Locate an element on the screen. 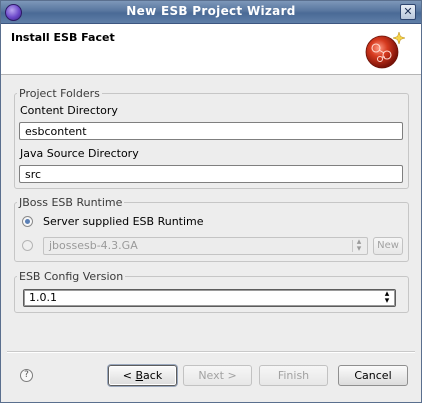  footer-separator is located at coordinates (211, 352).